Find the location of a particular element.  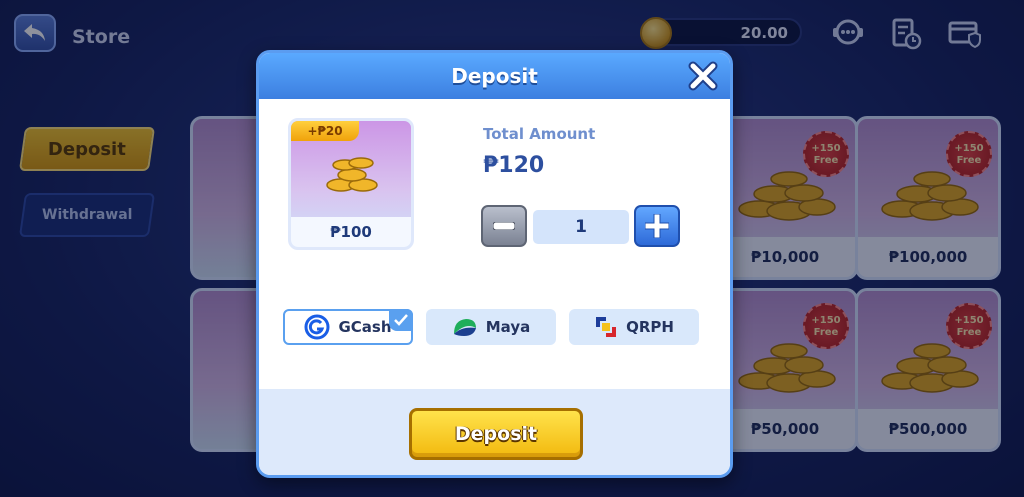

modal-title: Deposit is located at coordinates (494, 76).